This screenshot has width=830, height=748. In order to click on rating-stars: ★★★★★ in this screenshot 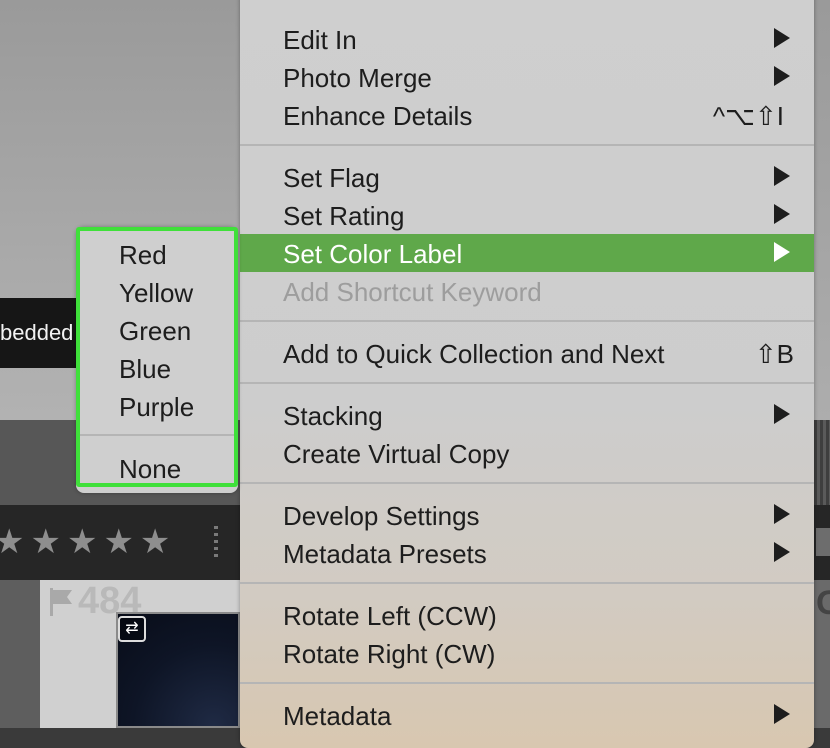, I will do `click(109, 542)`.